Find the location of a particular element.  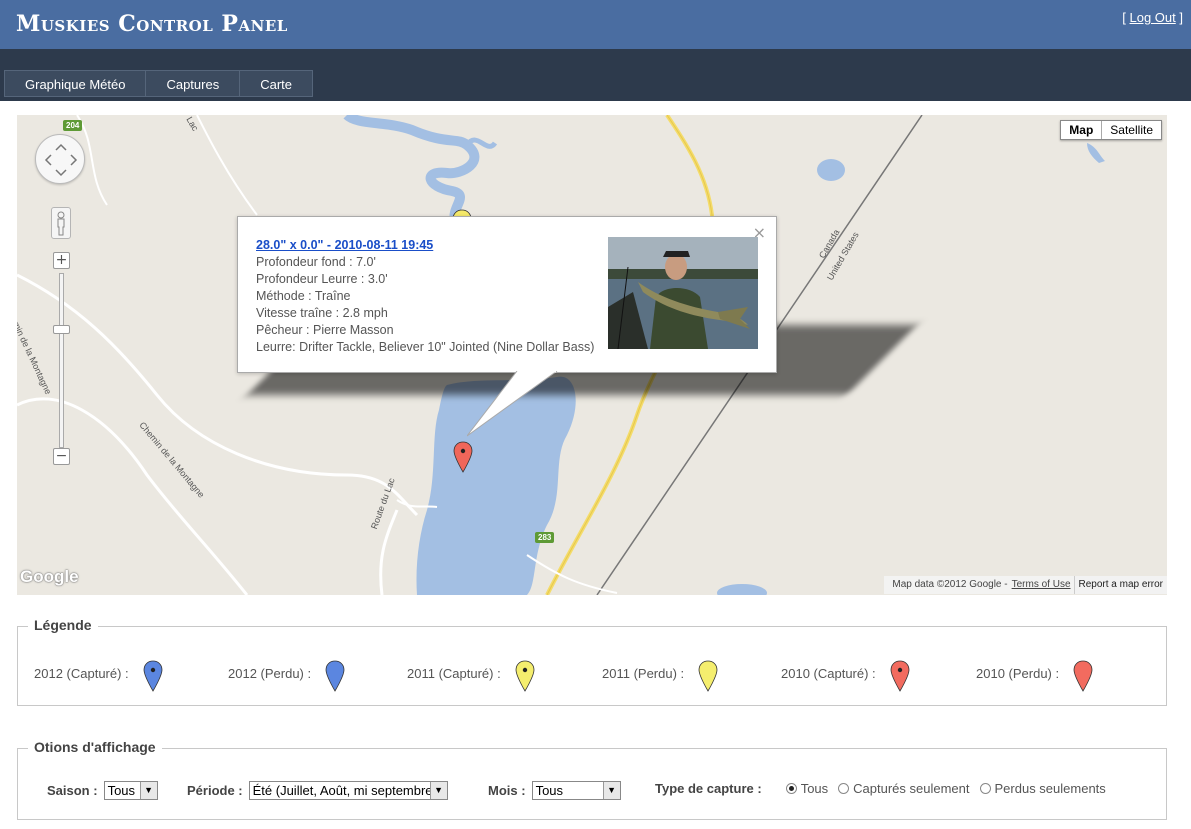

capture-title-link: 28.0" x 0.0" - 2010-08-11 19:45 is located at coordinates (425, 245).